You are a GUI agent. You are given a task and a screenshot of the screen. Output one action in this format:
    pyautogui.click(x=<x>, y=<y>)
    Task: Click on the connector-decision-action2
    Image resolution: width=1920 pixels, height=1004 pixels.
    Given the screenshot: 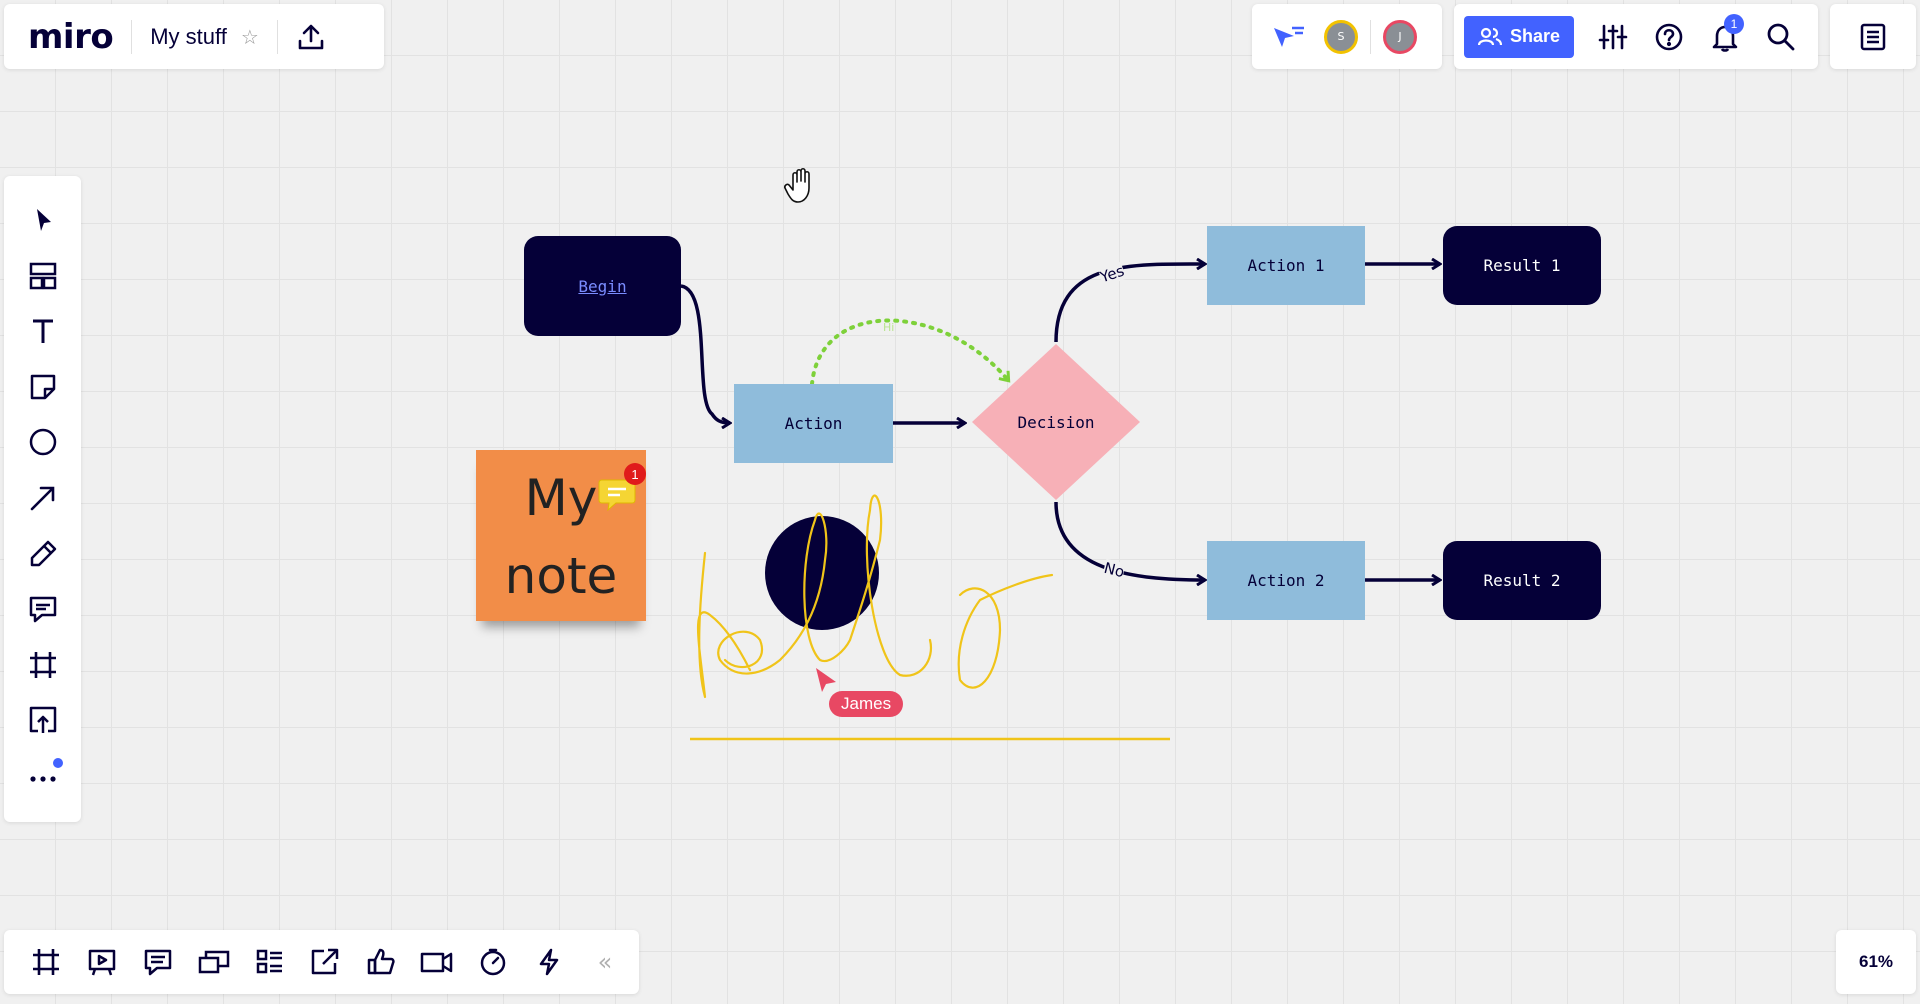 What is the action you would take?
    pyautogui.click(x=1129, y=540)
    